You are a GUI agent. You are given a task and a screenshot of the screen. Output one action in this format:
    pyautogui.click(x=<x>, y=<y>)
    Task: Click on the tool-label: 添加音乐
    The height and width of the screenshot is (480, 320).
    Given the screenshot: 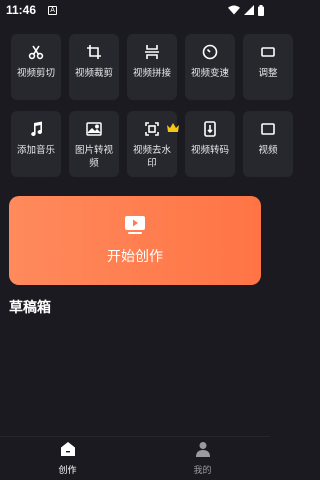 What is the action you would take?
    pyautogui.click(x=35, y=150)
    